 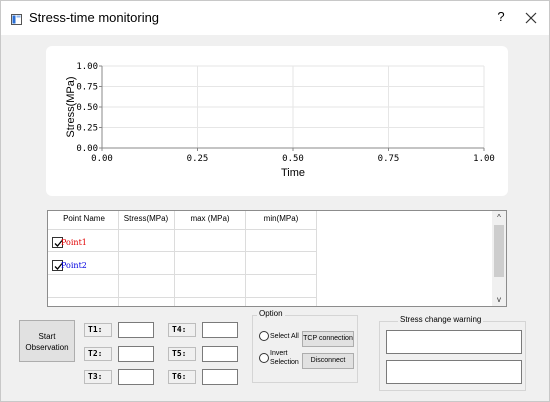 What do you see at coordinates (484, 159) in the screenshot?
I see `x-tick-label: 1.00` at bounding box center [484, 159].